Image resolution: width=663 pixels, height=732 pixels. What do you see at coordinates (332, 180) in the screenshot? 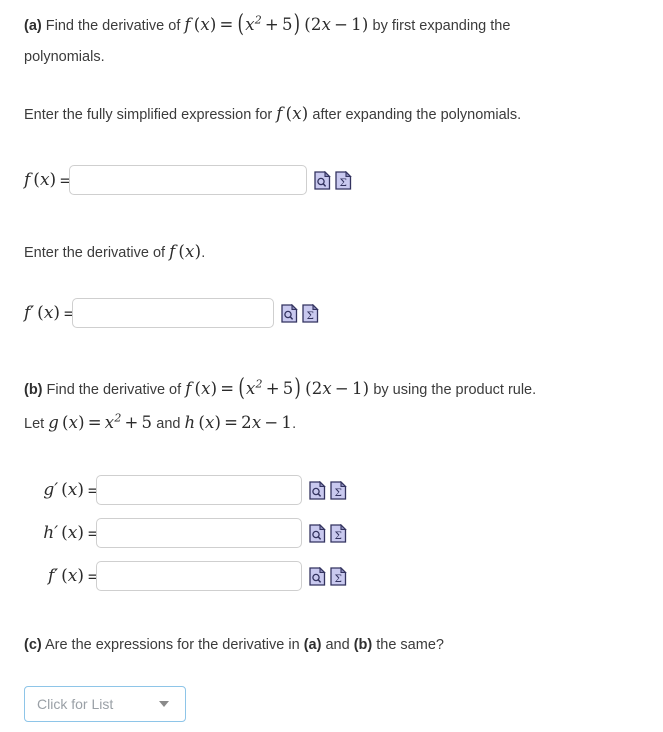
I see `answer-tools-fx: Σ` at bounding box center [332, 180].